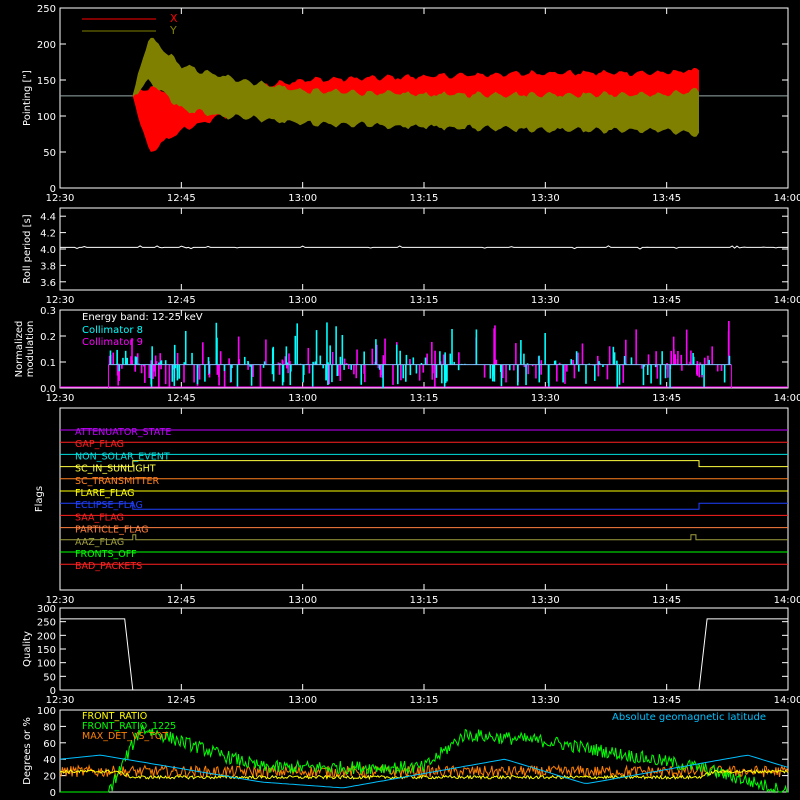 The width and height of the screenshot is (800, 800). What do you see at coordinates (115, 469) in the screenshot?
I see `flag-label-sc-in-sunlight: SC_IN_SUNLIGHT` at bounding box center [115, 469].